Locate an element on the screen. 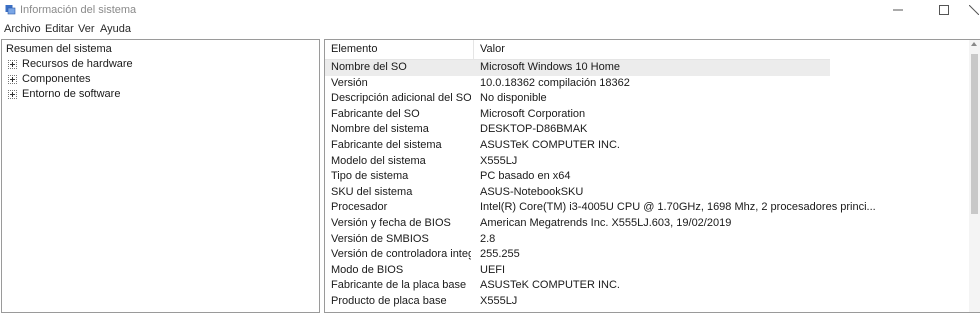 The image size is (980, 313). menu-ayuda: Ayuda is located at coordinates (115, 29).